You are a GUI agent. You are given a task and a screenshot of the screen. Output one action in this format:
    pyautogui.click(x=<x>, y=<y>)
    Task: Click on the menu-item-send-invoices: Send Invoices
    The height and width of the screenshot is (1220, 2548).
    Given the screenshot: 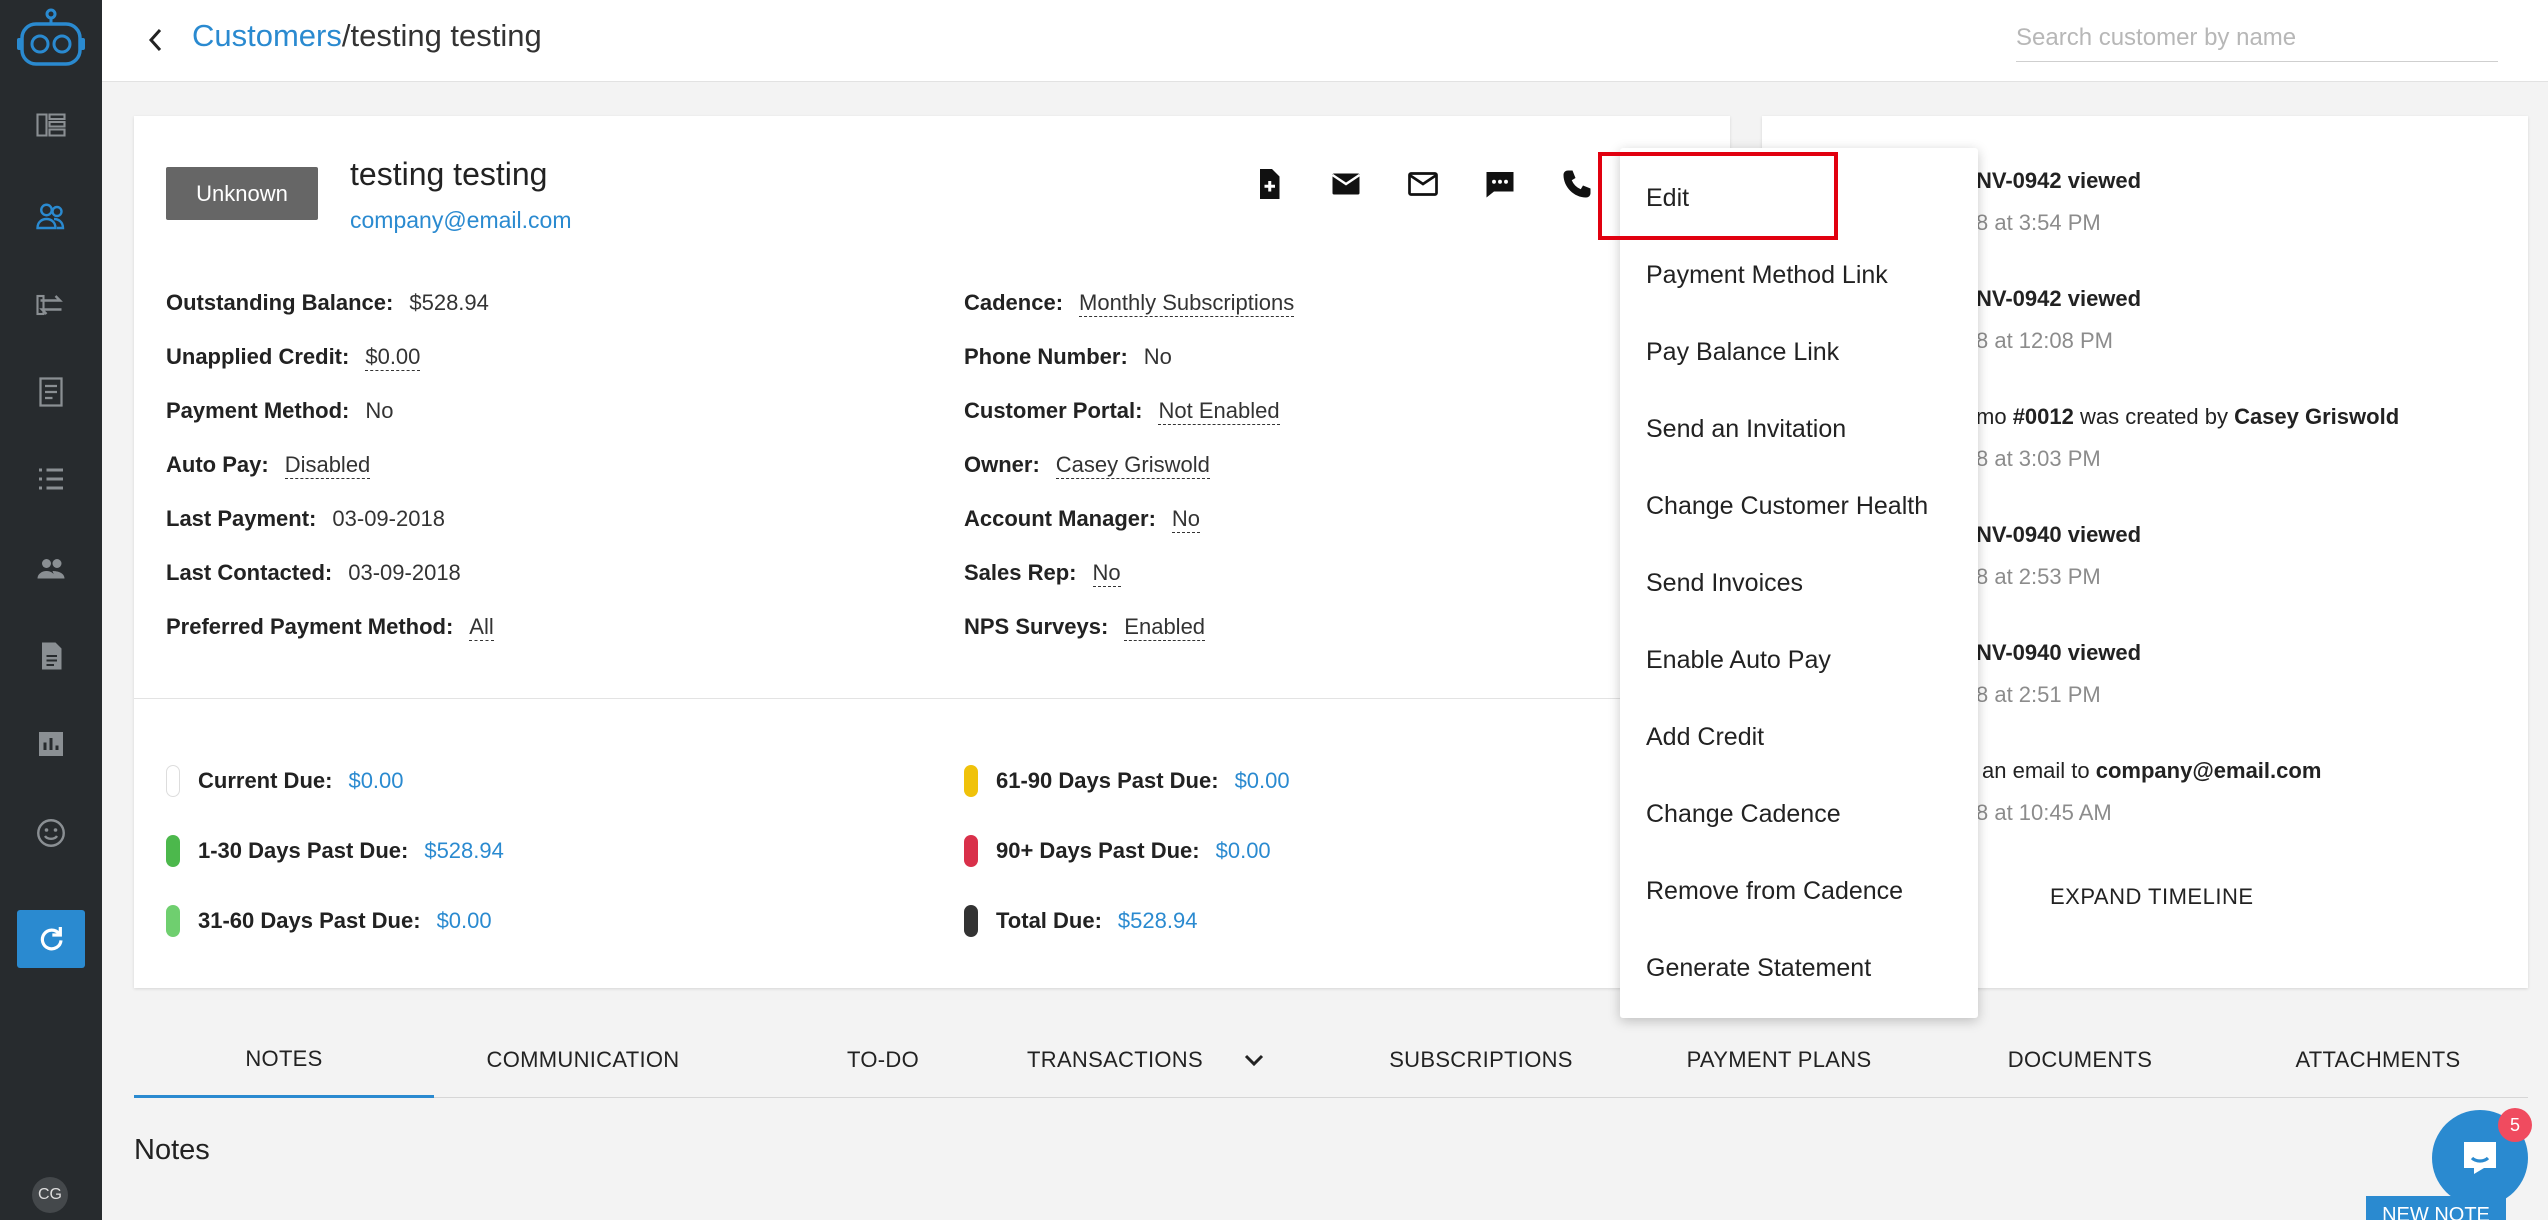 What is the action you would take?
    pyautogui.click(x=1724, y=583)
    